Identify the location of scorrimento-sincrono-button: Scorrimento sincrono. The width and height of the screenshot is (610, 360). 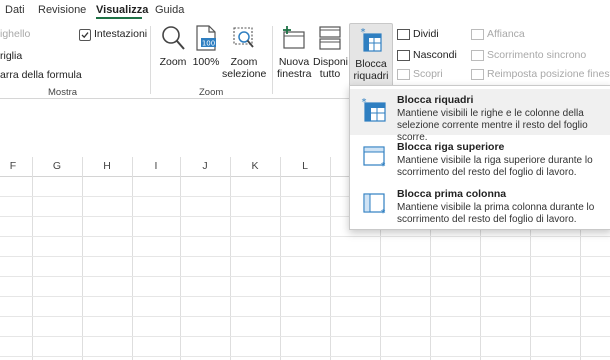
(536, 55).